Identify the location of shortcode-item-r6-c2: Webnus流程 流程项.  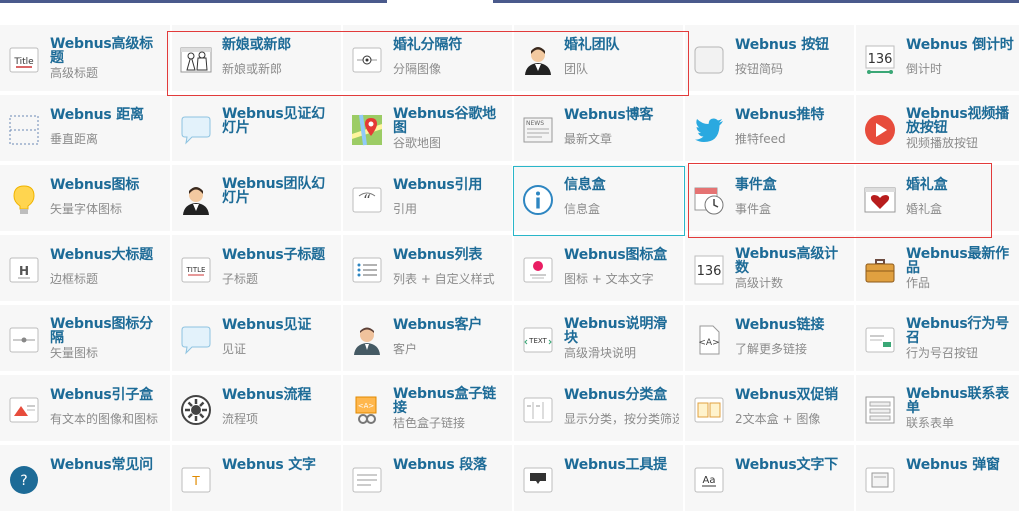
(256, 409).